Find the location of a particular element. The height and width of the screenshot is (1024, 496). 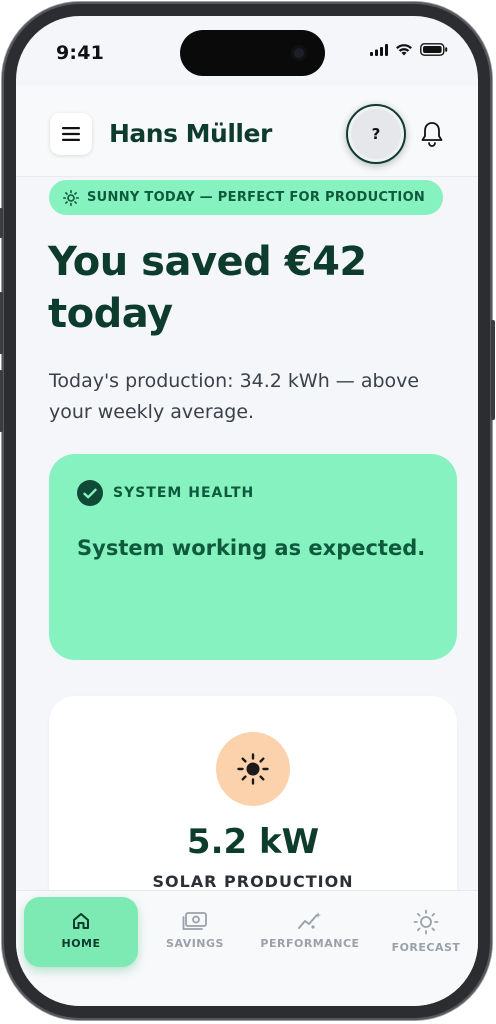

dynamic-island is located at coordinates (252, 53).